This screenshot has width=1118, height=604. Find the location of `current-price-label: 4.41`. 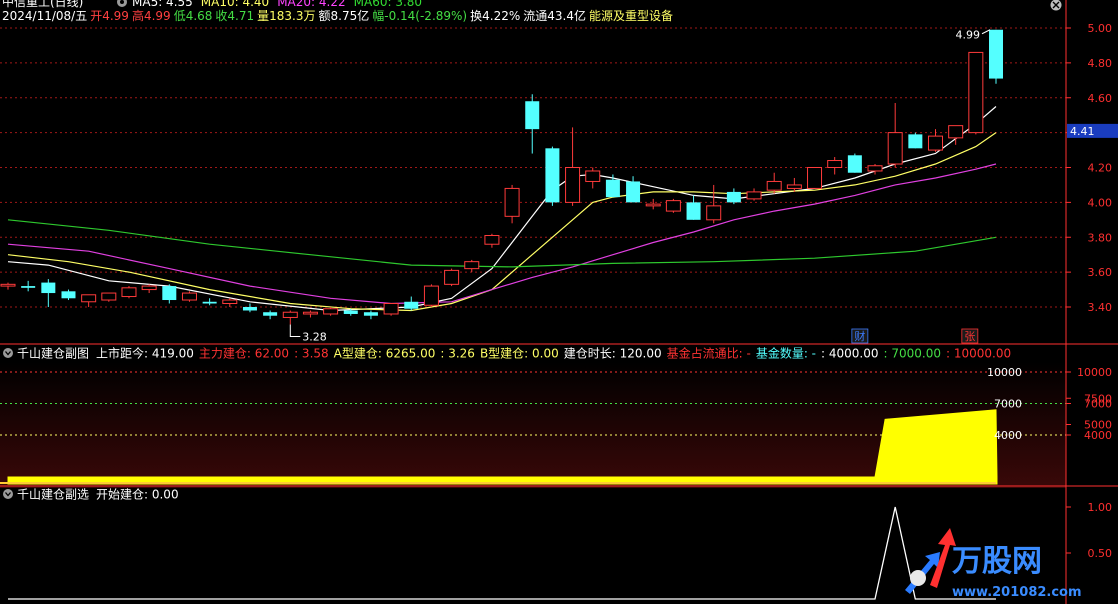

current-price-label: 4.41 is located at coordinates (1082, 131).